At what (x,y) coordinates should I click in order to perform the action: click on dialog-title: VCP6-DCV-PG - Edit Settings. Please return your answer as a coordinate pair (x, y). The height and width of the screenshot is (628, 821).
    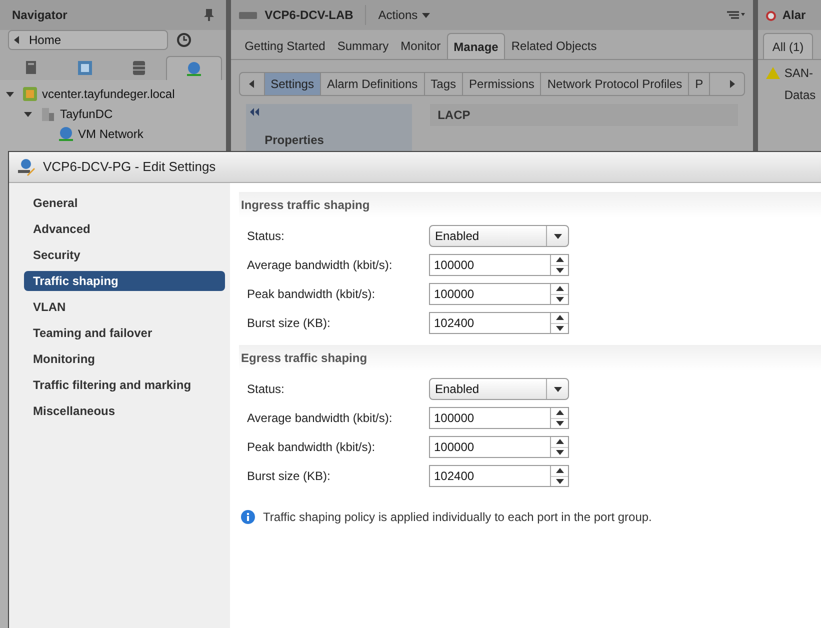
    Looking at the image, I should click on (129, 167).